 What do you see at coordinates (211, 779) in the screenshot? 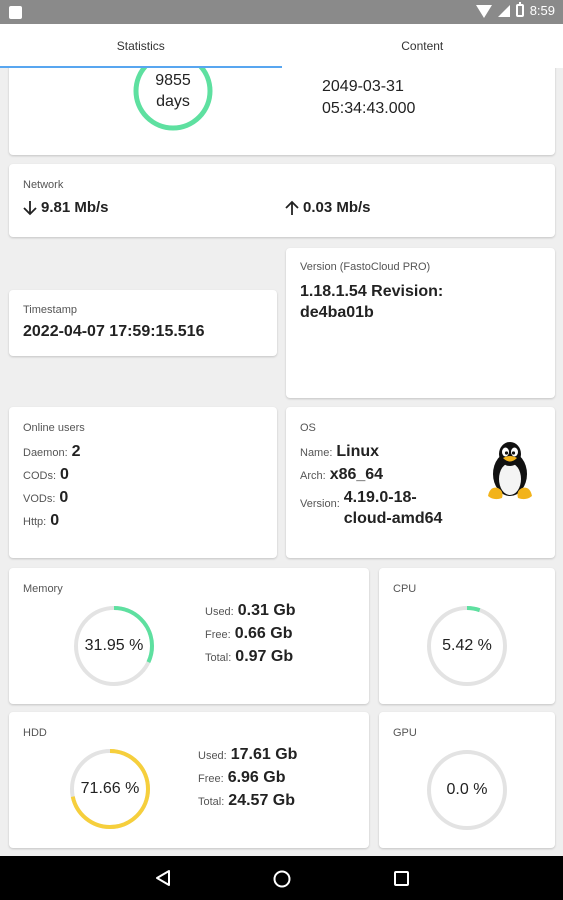
I see `hdd-free-label: Free:` at bounding box center [211, 779].